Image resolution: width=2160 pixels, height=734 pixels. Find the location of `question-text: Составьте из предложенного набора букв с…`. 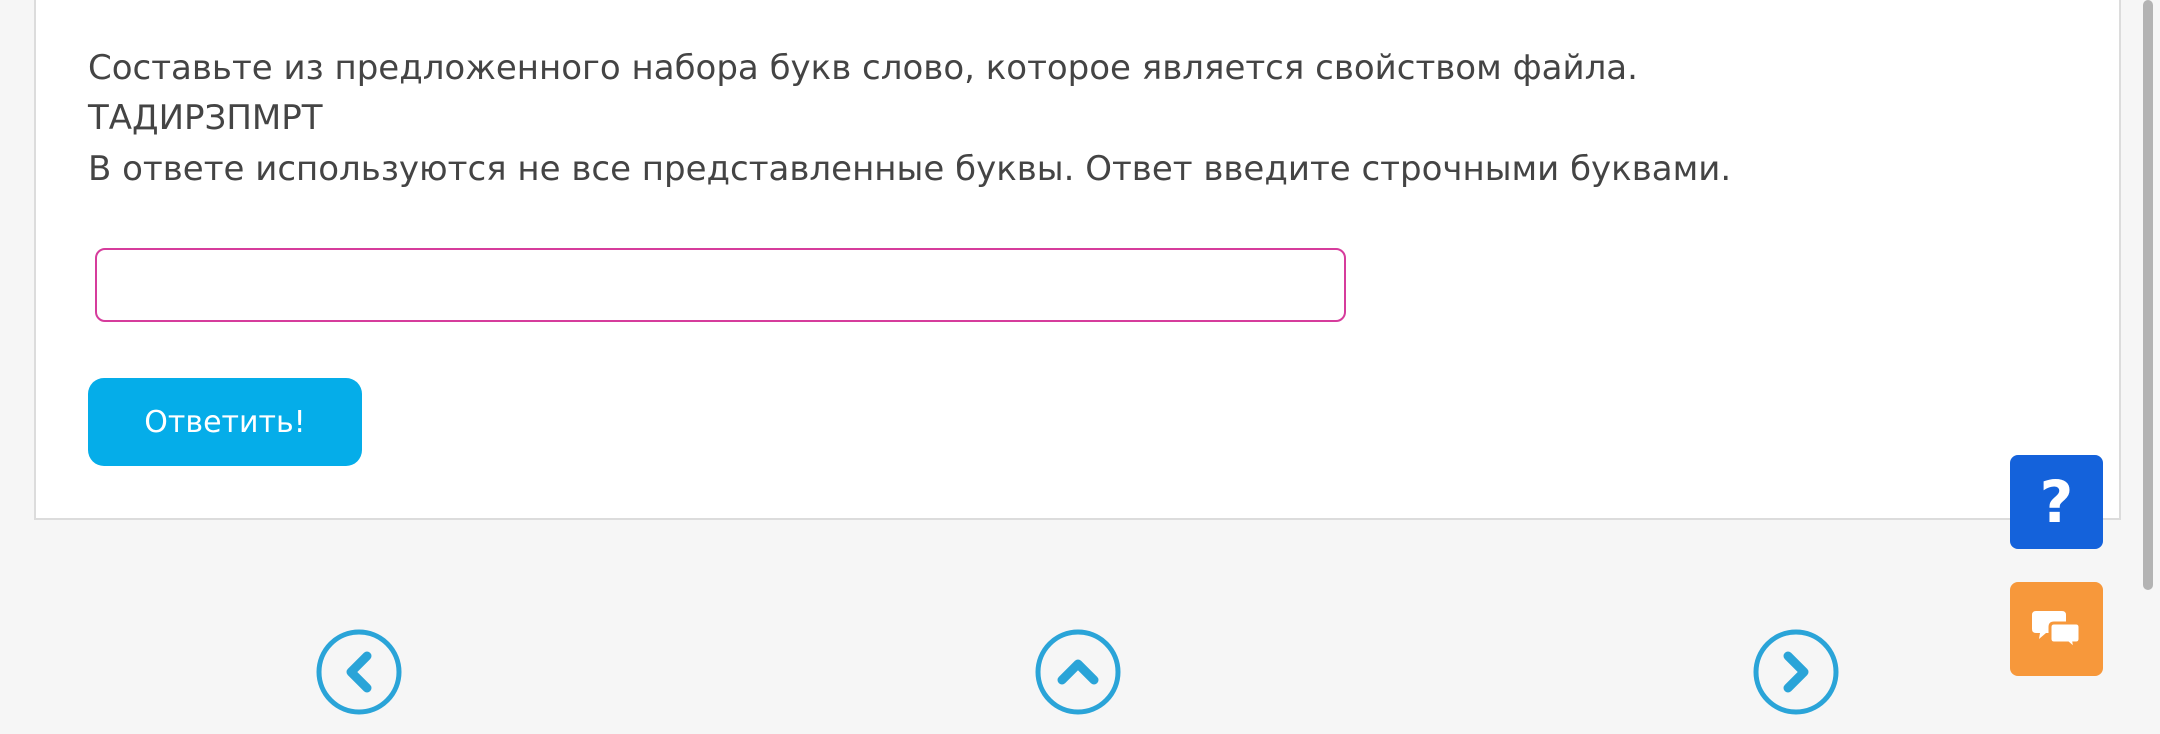

question-text: Составьте из предложенного набора букв с… is located at coordinates (863, 68).